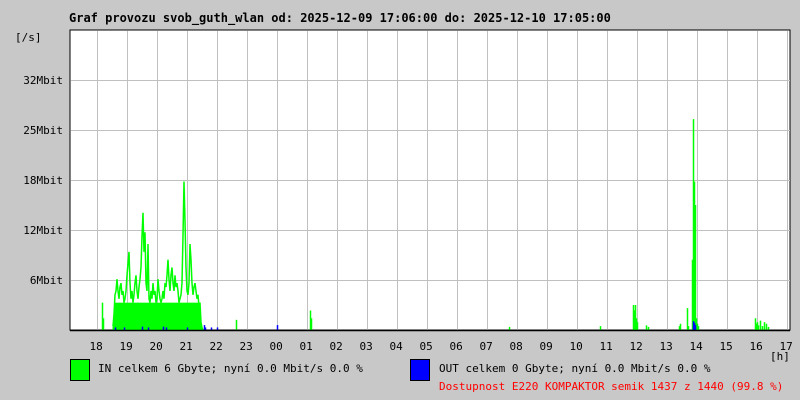 Image resolution: width=800 pixels, height=400 pixels. I want to click on out-legend-swatch, so click(420, 370).